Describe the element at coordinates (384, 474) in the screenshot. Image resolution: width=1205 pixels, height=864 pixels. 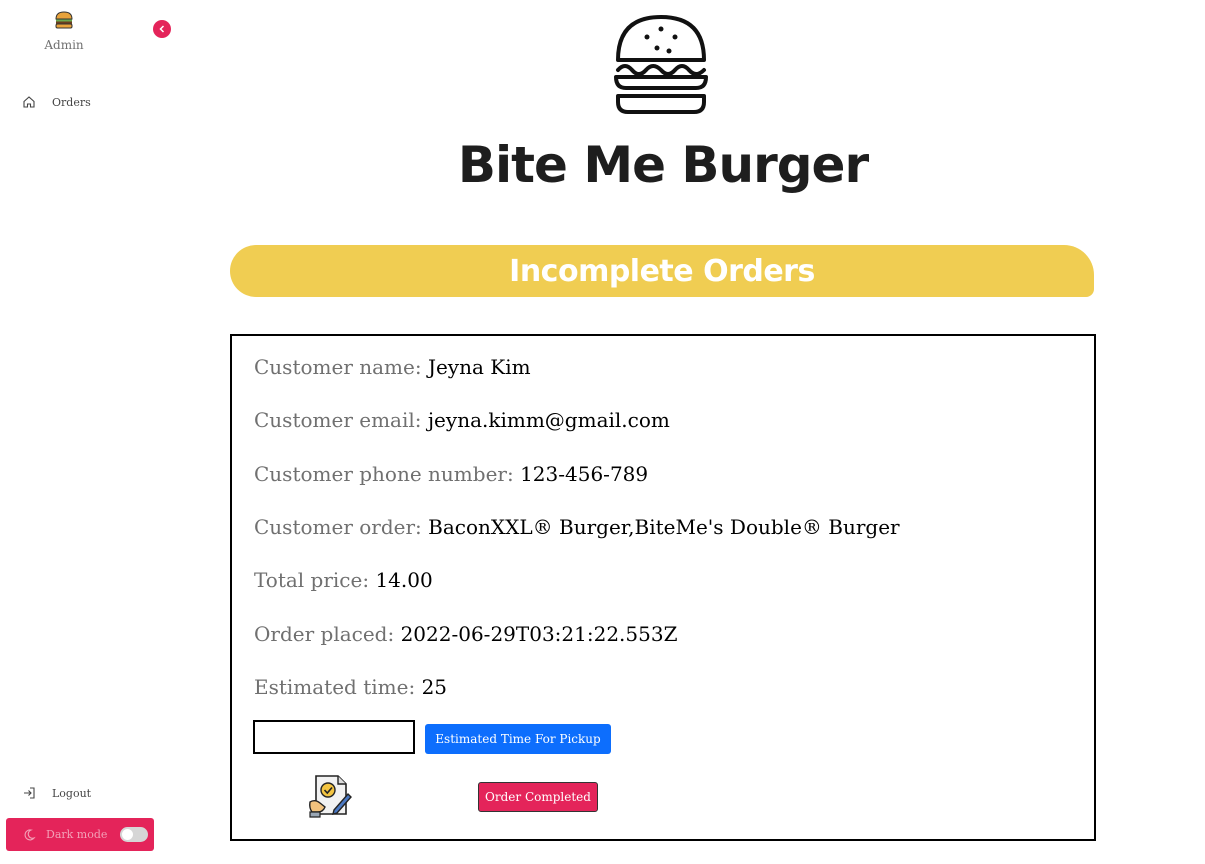
I see `customer-phone-label: Customer phone number:` at that location.